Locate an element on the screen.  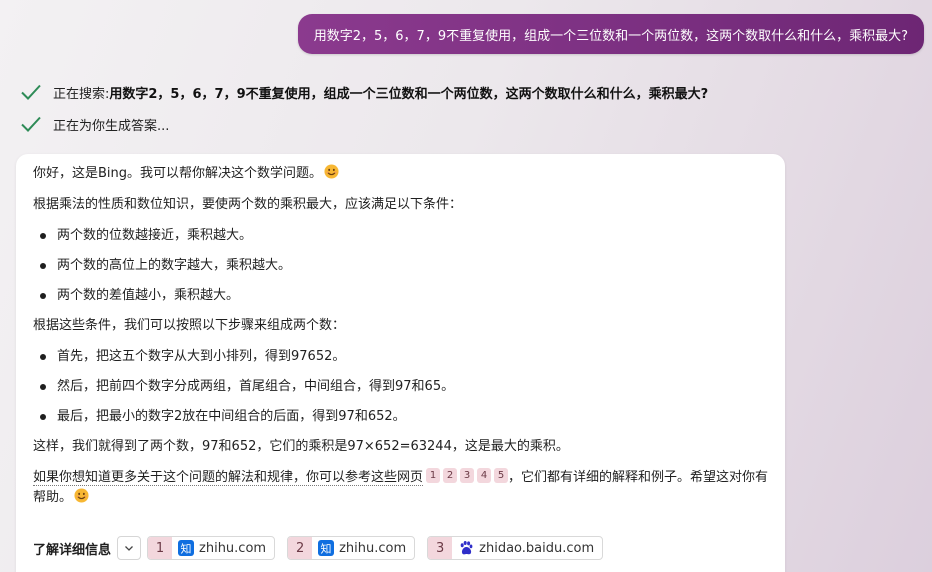
source-number: 3 is located at coordinates (440, 548).